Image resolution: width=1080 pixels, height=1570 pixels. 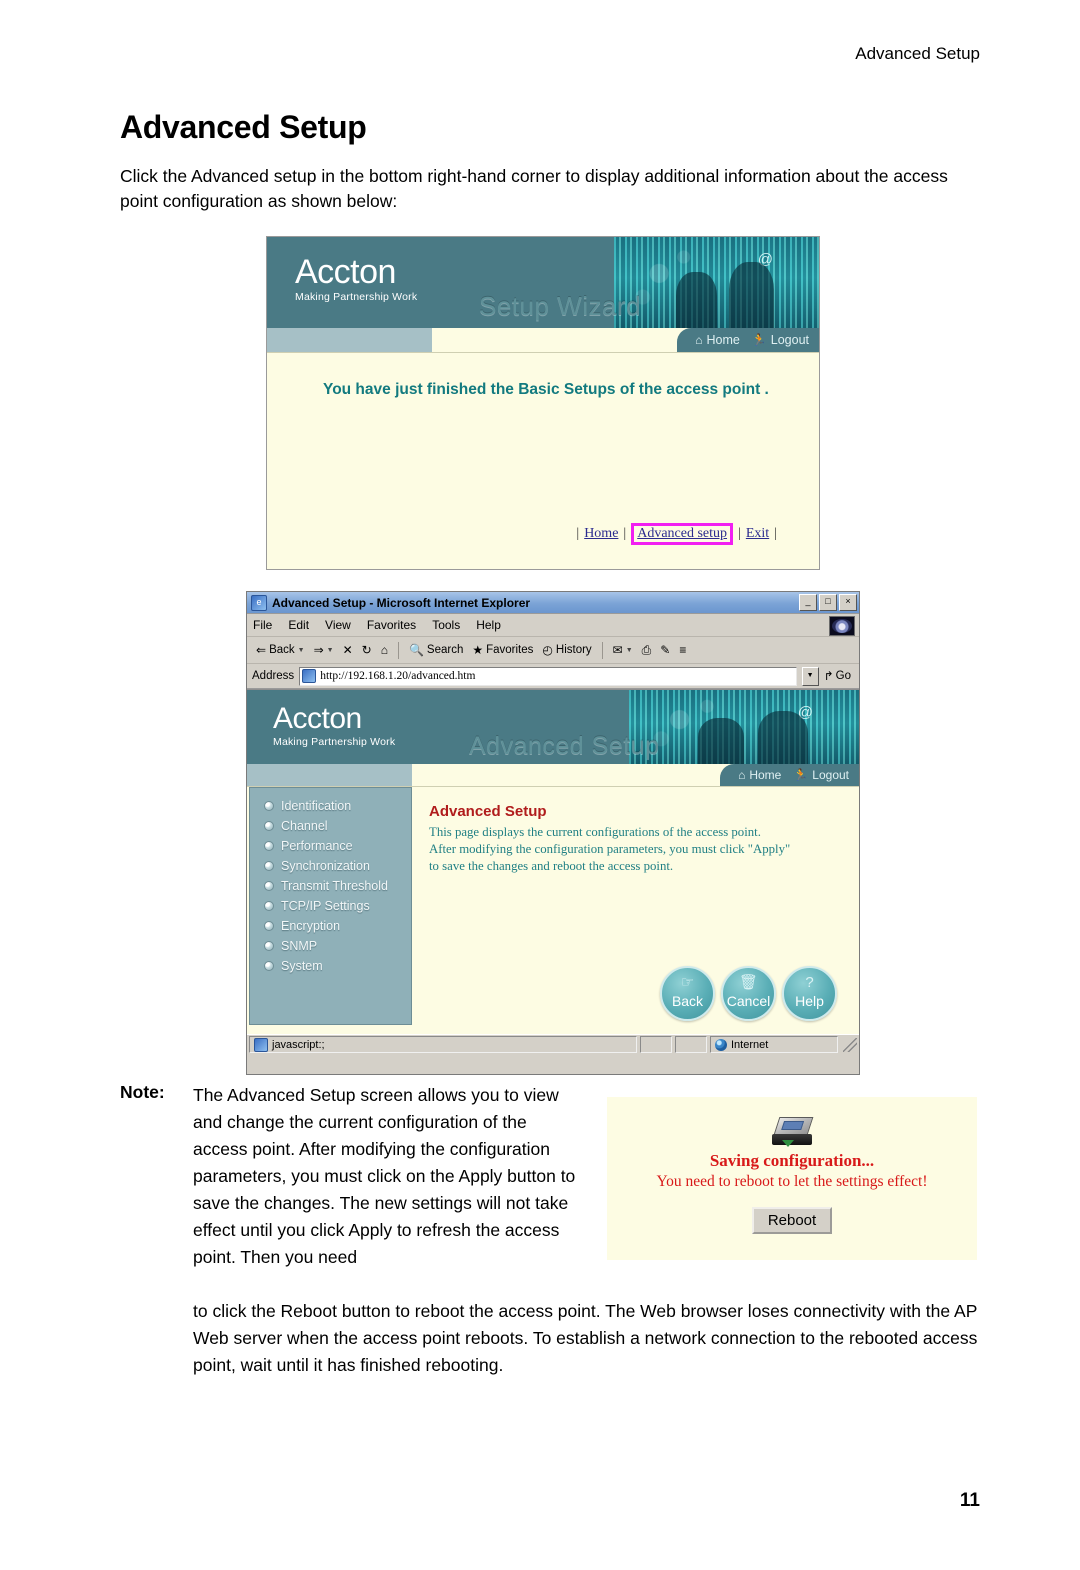 What do you see at coordinates (687, 1001) in the screenshot?
I see `back-button-label: Back` at bounding box center [687, 1001].